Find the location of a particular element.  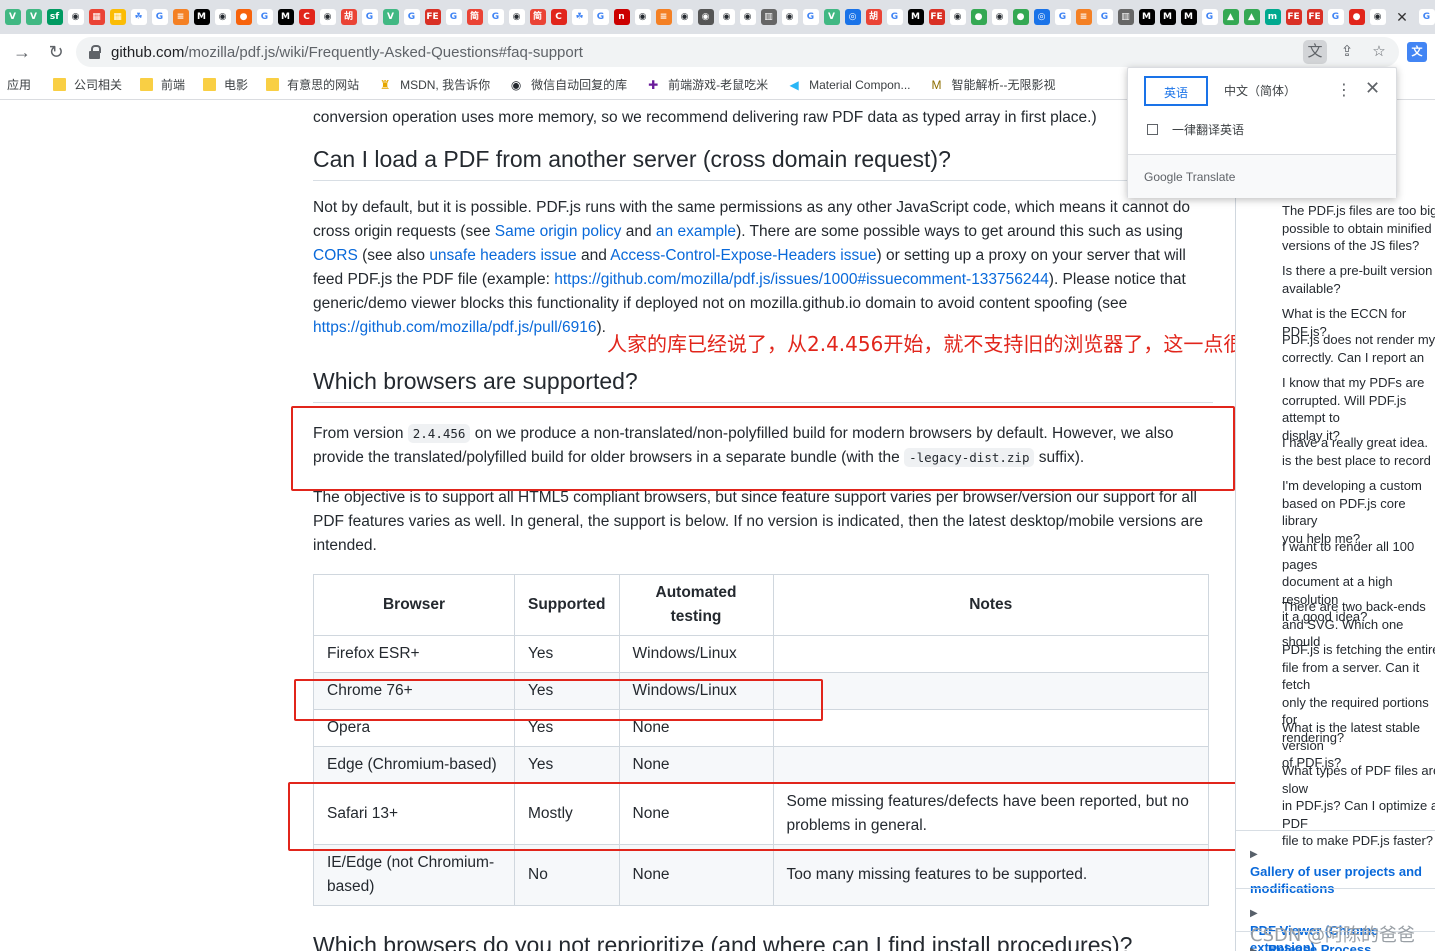

link-unsafe-headers-issue: unsafe headers issue is located at coordinates (502, 255).